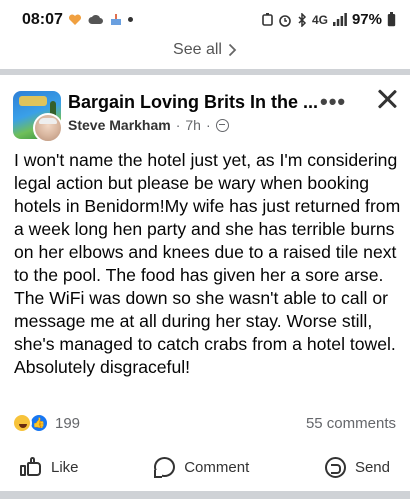 This screenshot has width=410, height=499. I want to click on send-button: Send, so click(357, 467).